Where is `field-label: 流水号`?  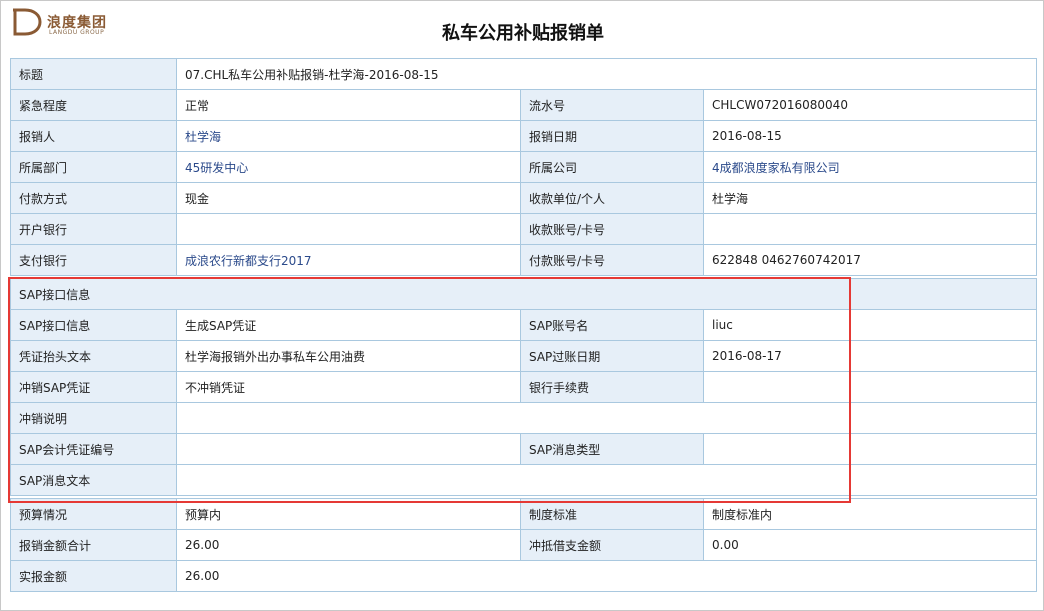 field-label: 流水号 is located at coordinates (612, 105).